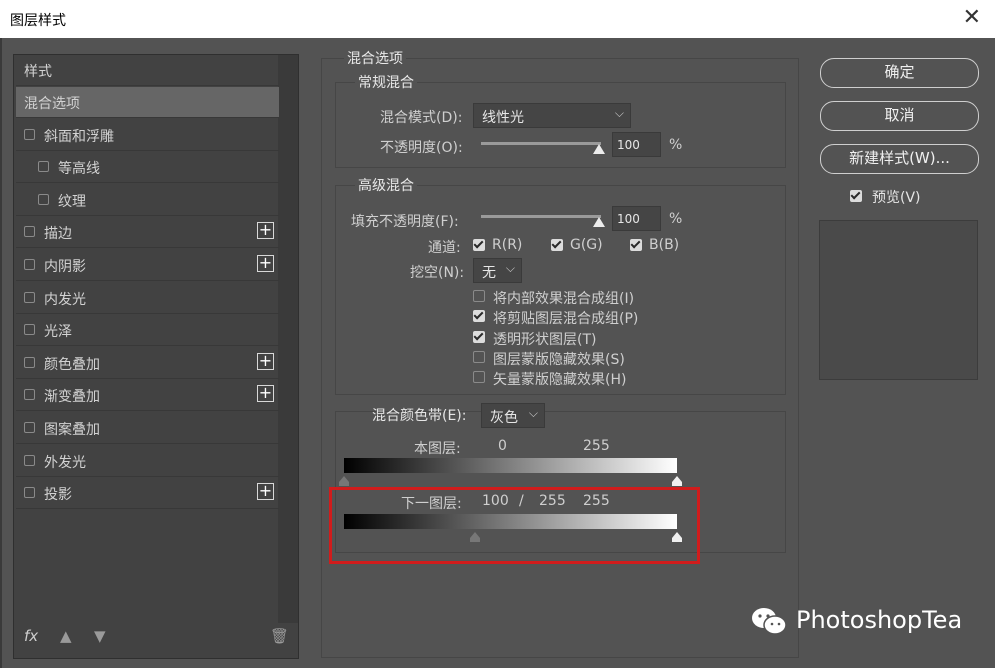 The image size is (995, 668). Describe the element at coordinates (344, 481) in the screenshot. I see `this-layer-low-marker` at that location.